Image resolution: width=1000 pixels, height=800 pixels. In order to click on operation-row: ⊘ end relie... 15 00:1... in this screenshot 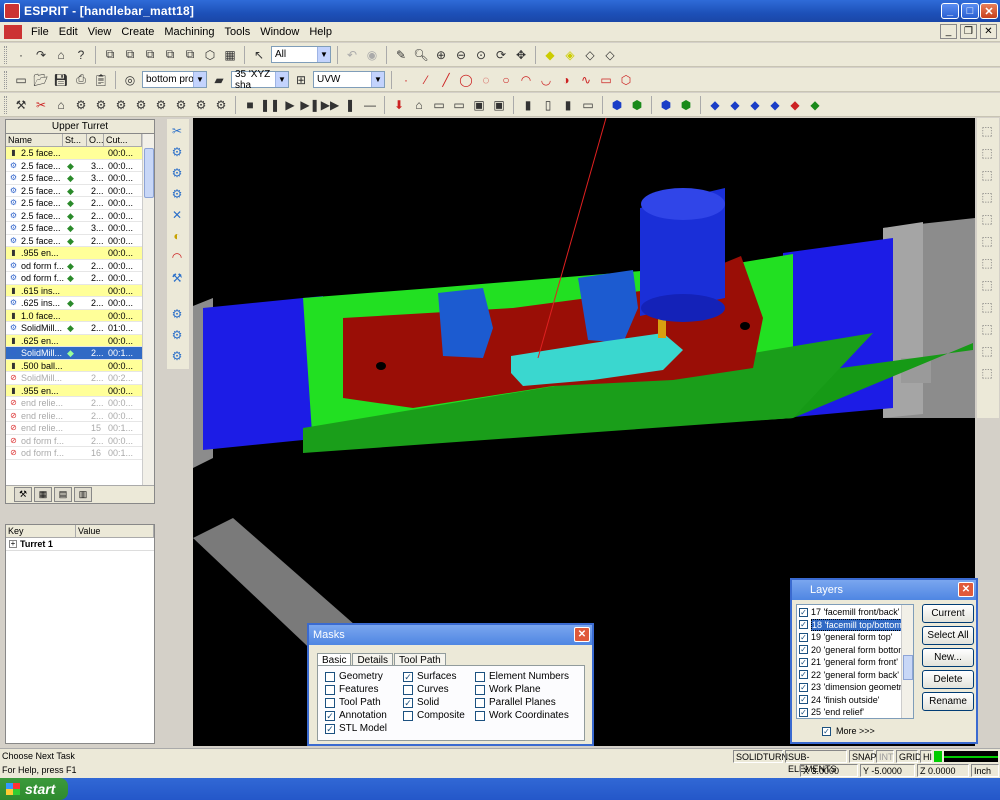, I will do `click(80, 428)`.